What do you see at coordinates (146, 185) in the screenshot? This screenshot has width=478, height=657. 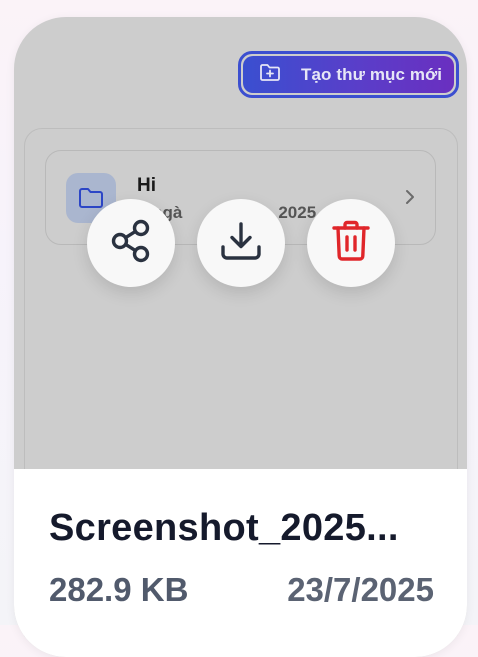 I see `folder-name: Hi` at bounding box center [146, 185].